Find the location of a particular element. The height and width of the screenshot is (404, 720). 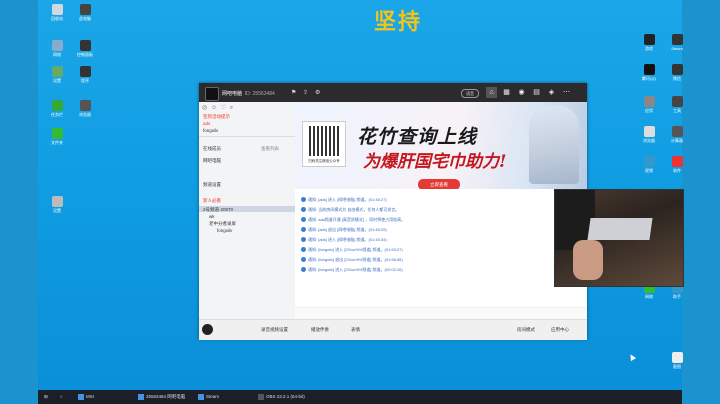

desktop-icon-label: 回收站 is located at coordinates (57, 18).